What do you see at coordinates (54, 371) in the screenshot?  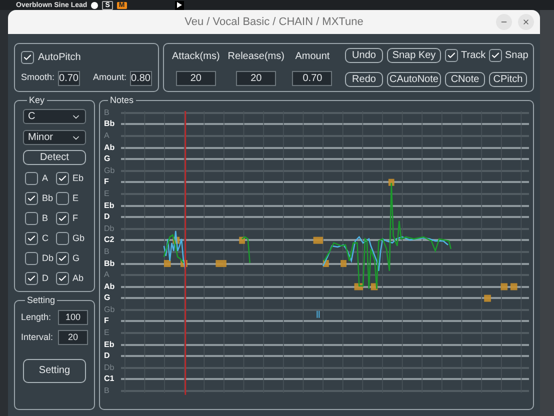 I see `button: Setting` at bounding box center [54, 371].